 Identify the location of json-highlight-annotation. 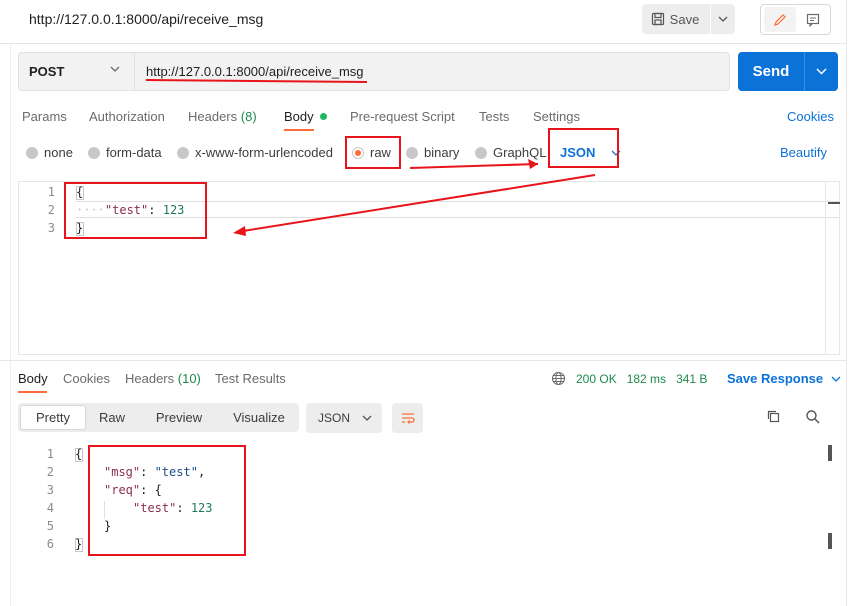
(583, 148).